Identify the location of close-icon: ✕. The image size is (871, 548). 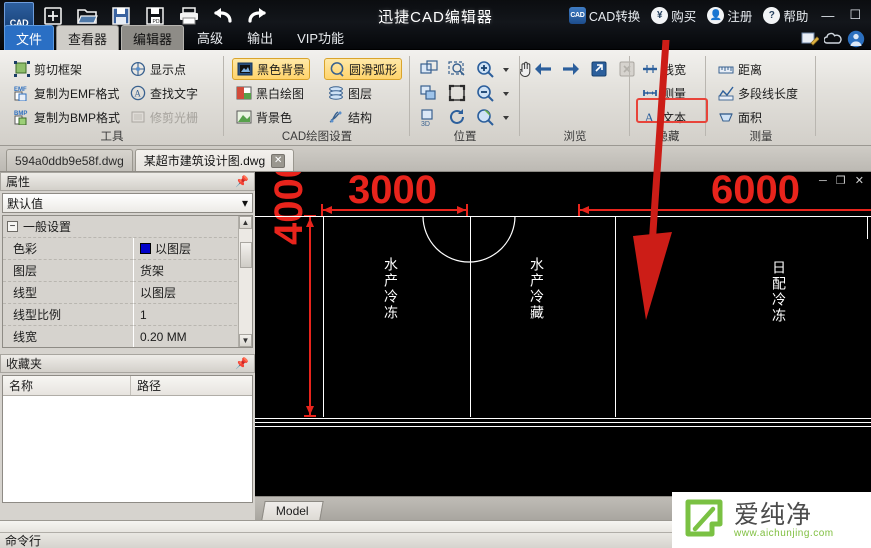
(278, 160).